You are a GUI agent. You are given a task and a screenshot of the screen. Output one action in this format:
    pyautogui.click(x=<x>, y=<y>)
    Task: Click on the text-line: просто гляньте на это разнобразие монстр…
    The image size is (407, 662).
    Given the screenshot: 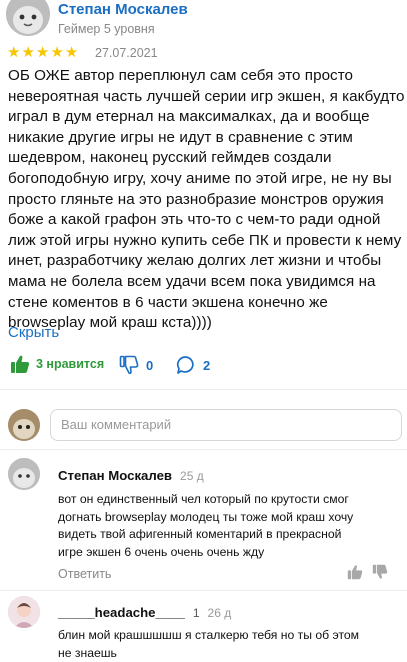 What is the action you would take?
    pyautogui.click(x=196, y=199)
    